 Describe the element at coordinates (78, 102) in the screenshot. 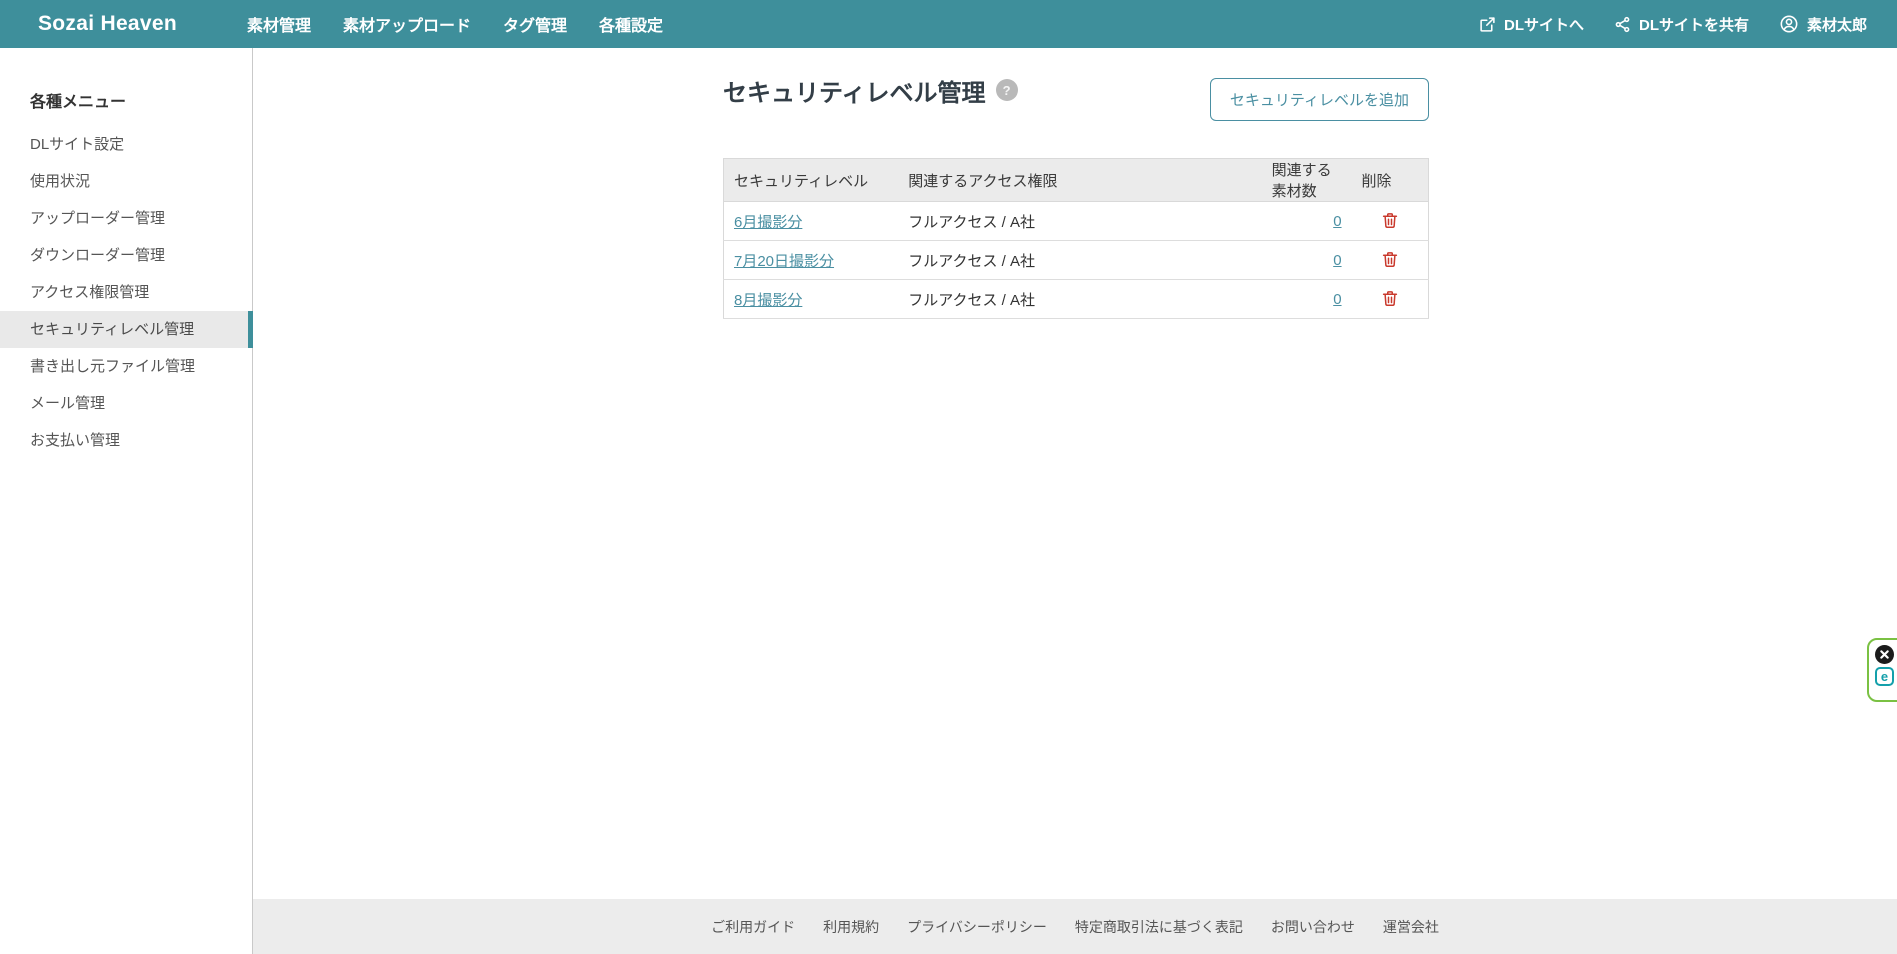

I see `sidebar-title: 各種メニュー` at that location.